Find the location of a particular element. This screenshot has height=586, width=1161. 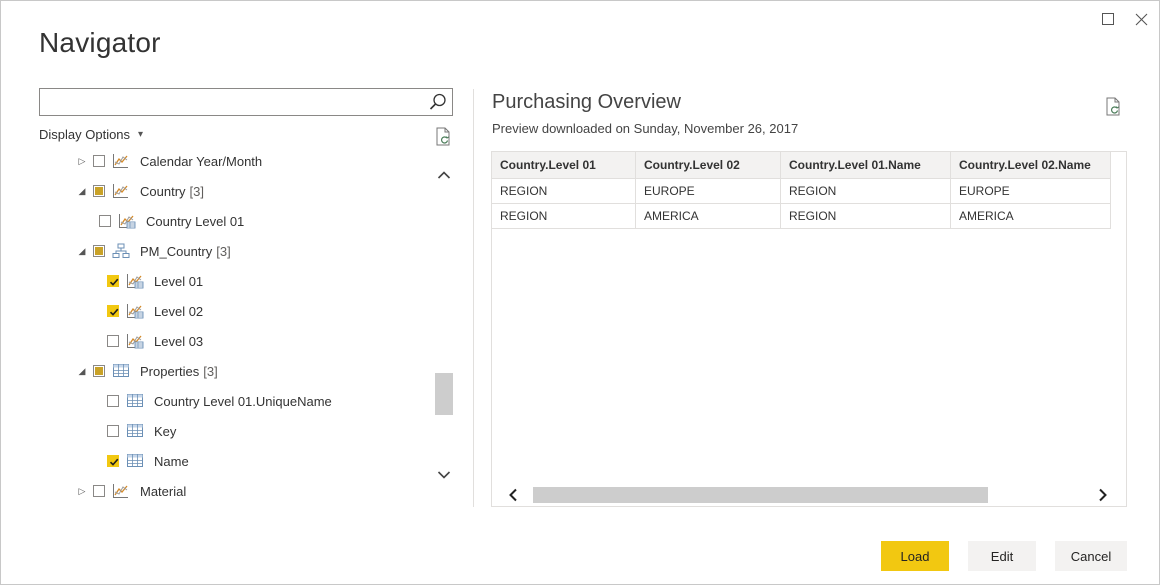

tree-item-label: Country is located at coordinates (163, 191).